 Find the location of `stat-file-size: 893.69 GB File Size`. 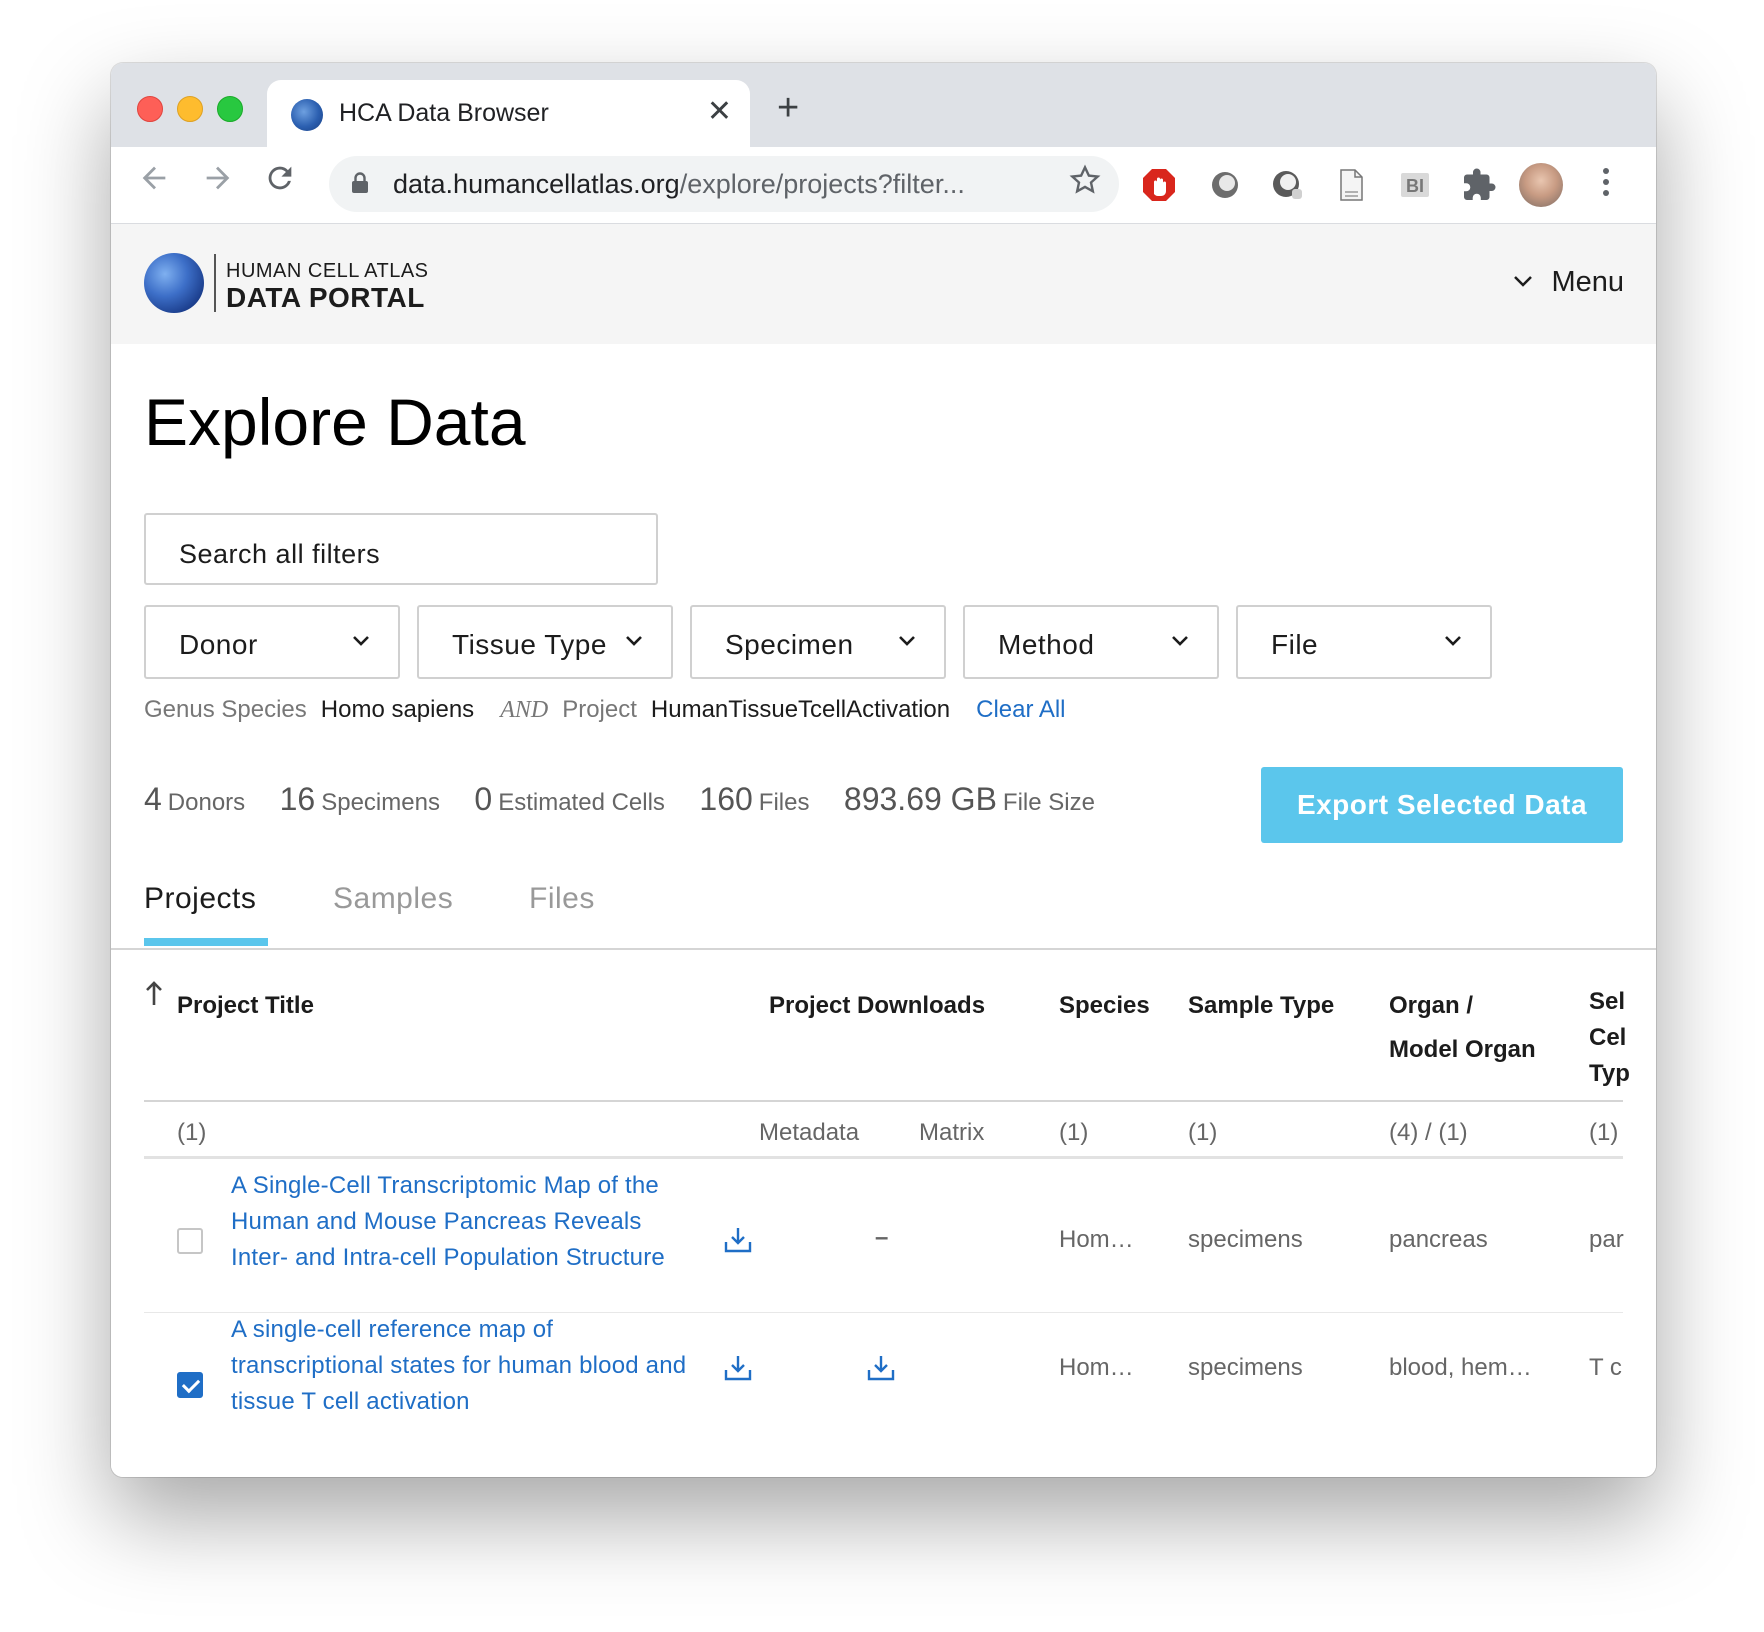

stat-file-size: 893.69 GB File Size is located at coordinates (969, 799).